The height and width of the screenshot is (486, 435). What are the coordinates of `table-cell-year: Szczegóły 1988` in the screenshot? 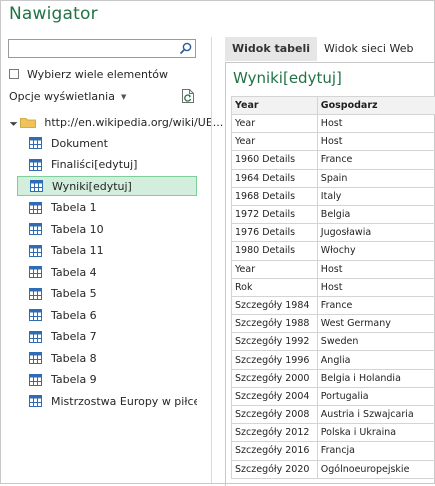 It's located at (275, 324).